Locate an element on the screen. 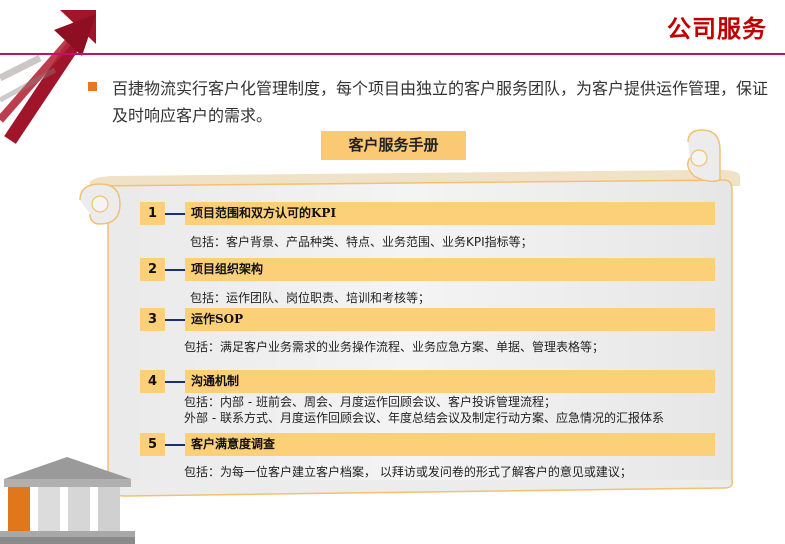  manual-title: 客户服务手册 is located at coordinates (393, 145).